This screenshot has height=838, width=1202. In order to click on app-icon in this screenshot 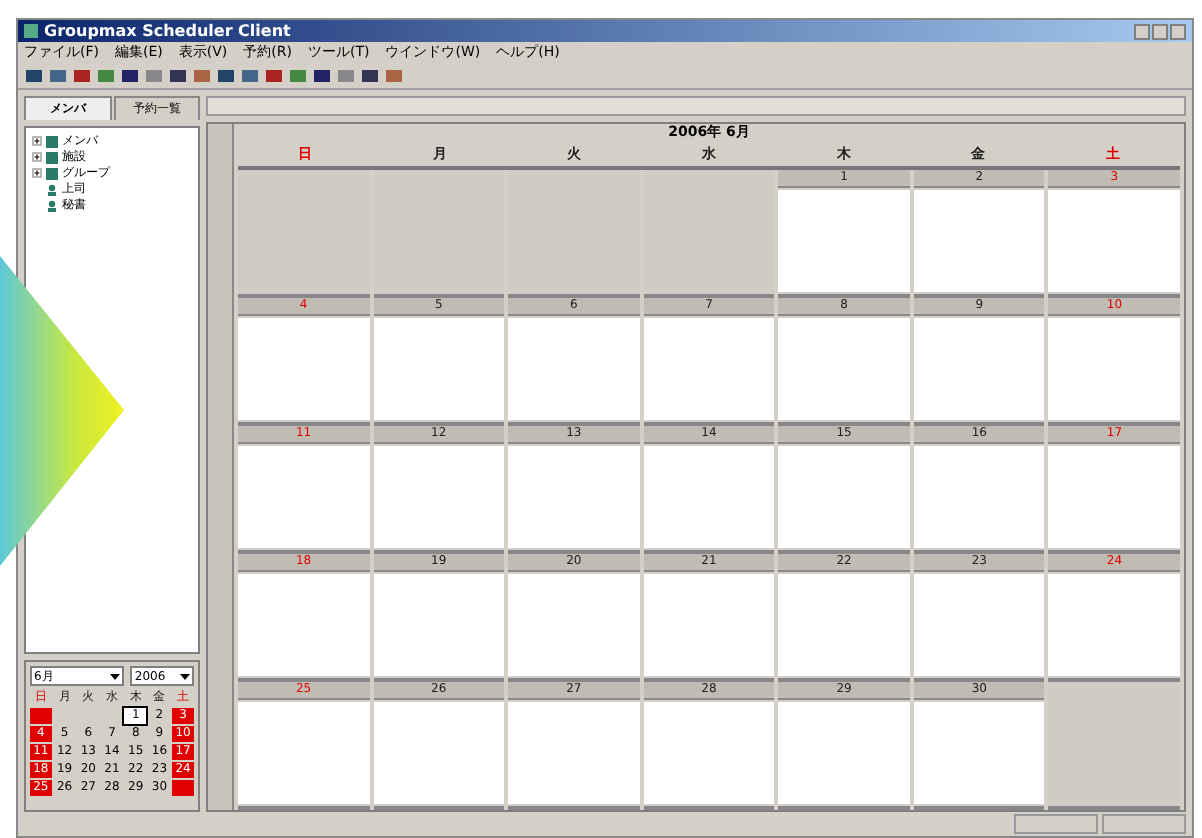, I will do `click(31, 31)`.